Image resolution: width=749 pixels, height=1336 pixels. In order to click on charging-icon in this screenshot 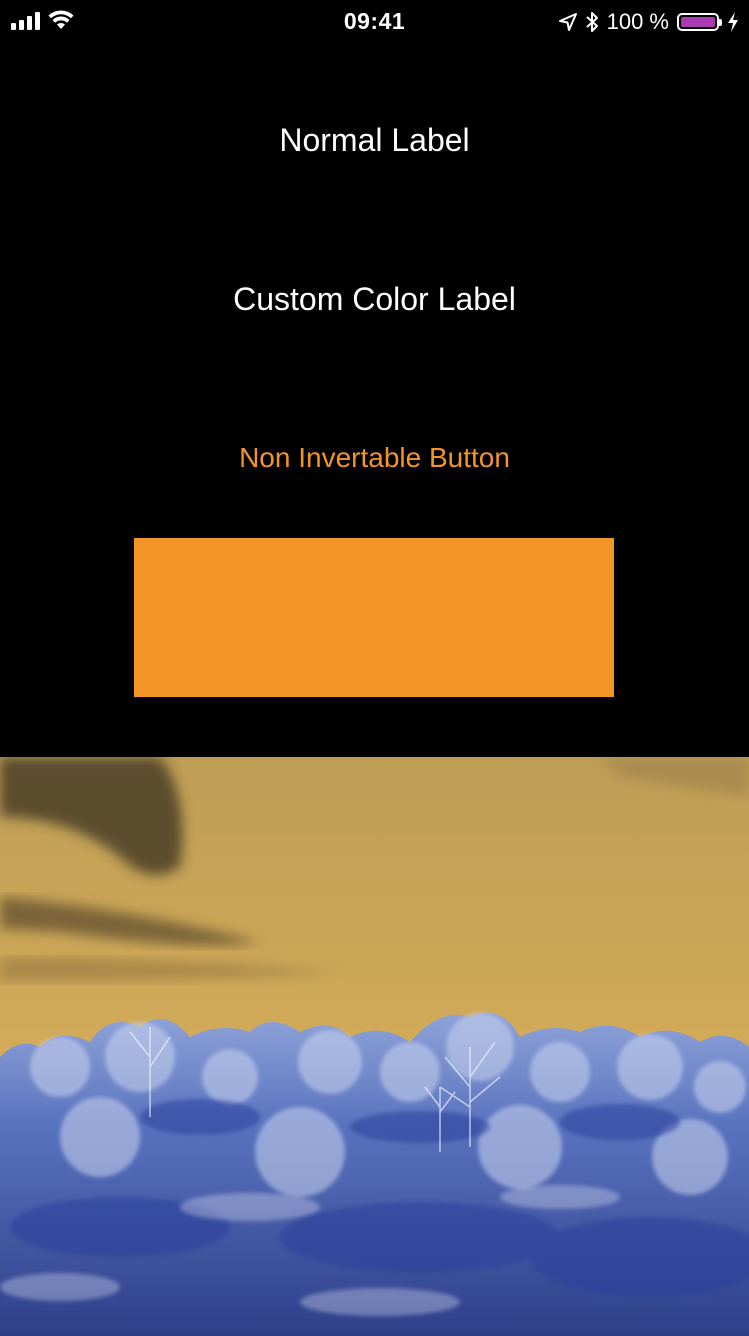, I will do `click(733, 22)`.